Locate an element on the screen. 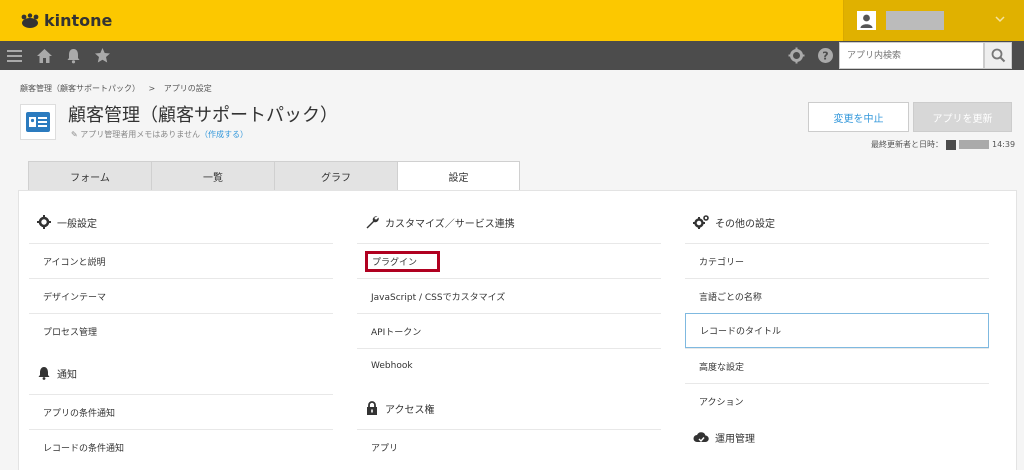 The width and height of the screenshot is (1024, 470). setting-category: カテゴリー is located at coordinates (837, 260).